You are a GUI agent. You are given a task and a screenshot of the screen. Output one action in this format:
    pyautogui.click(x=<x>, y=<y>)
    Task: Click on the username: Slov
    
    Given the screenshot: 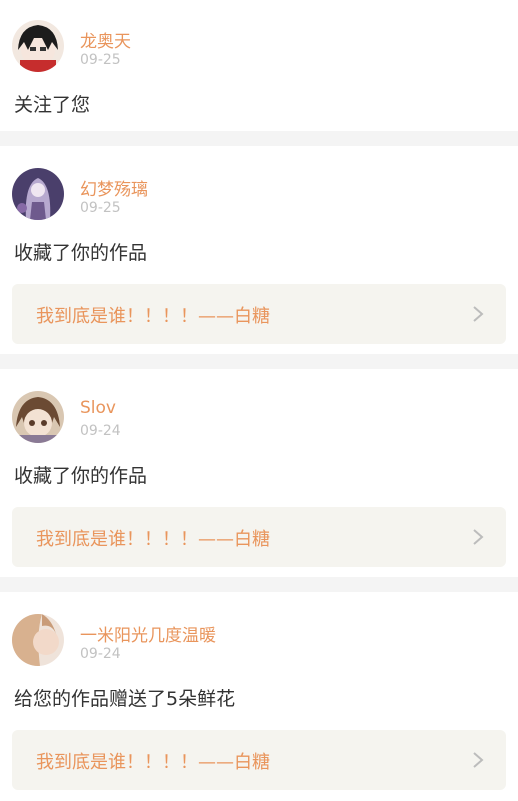 What is the action you would take?
    pyautogui.click(x=98, y=408)
    